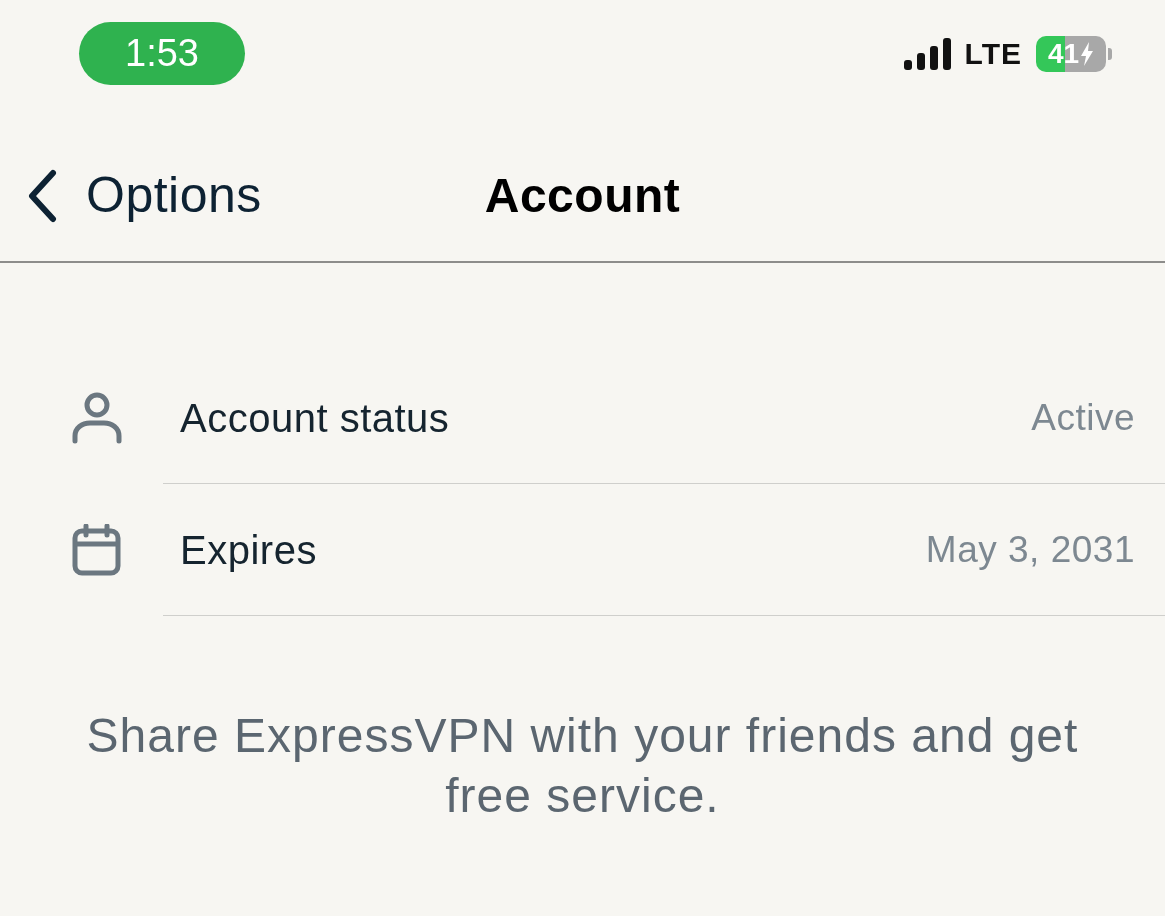 Image resolution: width=1165 pixels, height=916 pixels. Describe the element at coordinates (927, 53) in the screenshot. I see `signal-icon` at that location.